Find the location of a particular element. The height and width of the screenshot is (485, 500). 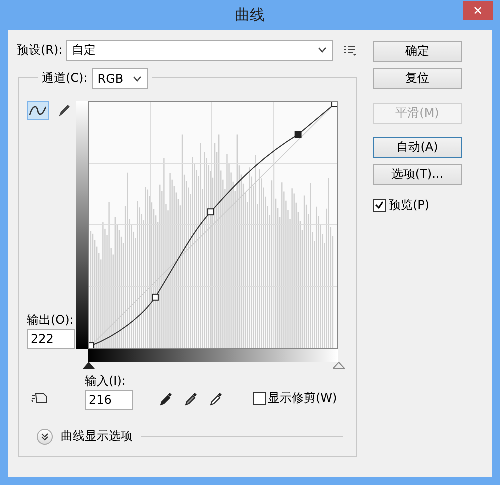

dialog-button: 复位 is located at coordinates (417, 78).